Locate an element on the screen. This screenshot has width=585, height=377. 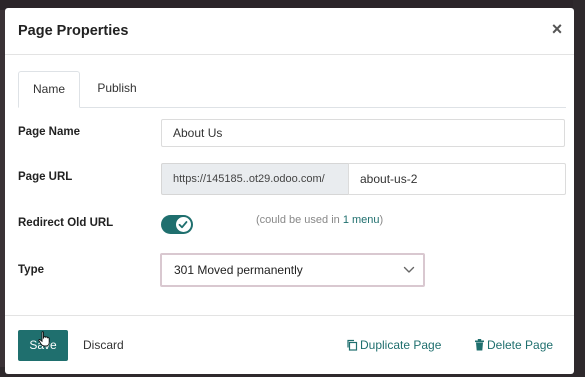
redirect-hint: (could be used in 1 menu) is located at coordinates (319, 220).